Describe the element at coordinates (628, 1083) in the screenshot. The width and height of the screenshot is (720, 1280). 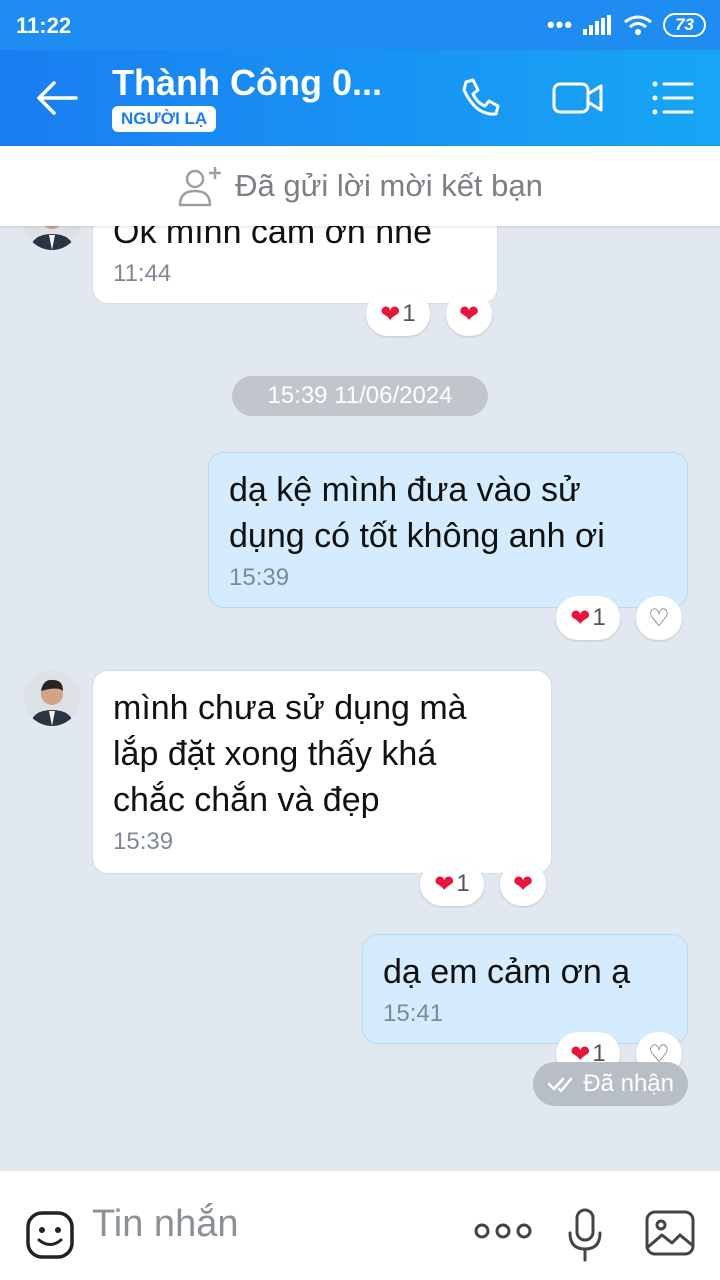
I see `delivery-status-text: Đã nhận` at that location.